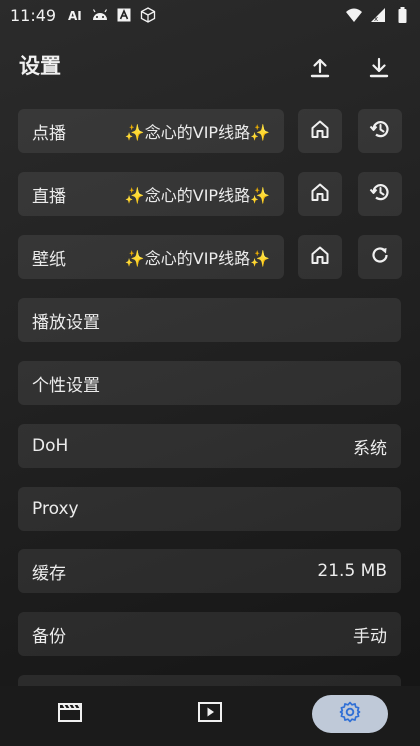 This screenshot has height=746, width=420. I want to click on svg-text: x, so click(376, 18).